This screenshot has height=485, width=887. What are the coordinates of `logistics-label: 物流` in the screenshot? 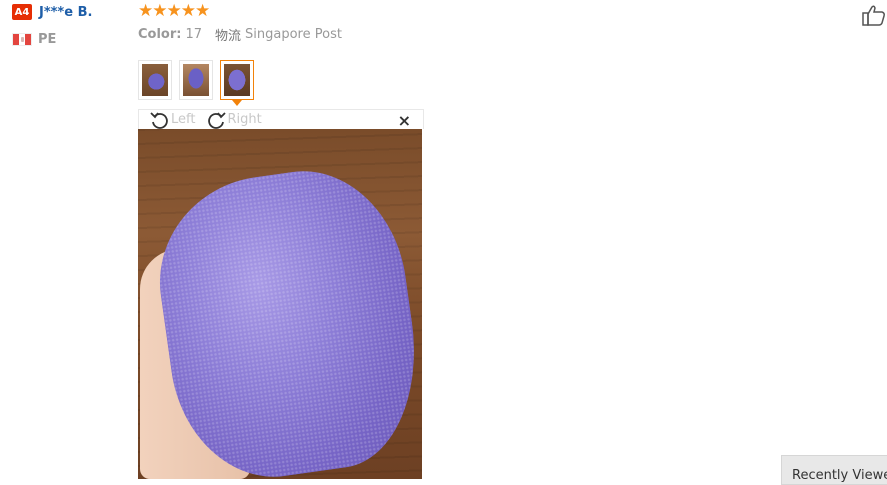 It's located at (228, 36).